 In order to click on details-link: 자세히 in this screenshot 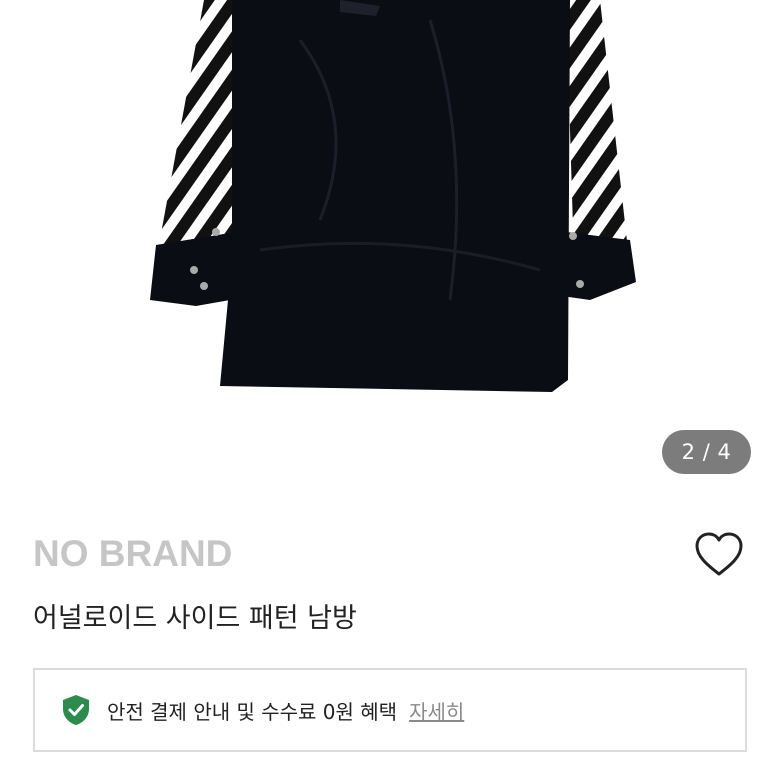, I will do `click(436, 710)`.